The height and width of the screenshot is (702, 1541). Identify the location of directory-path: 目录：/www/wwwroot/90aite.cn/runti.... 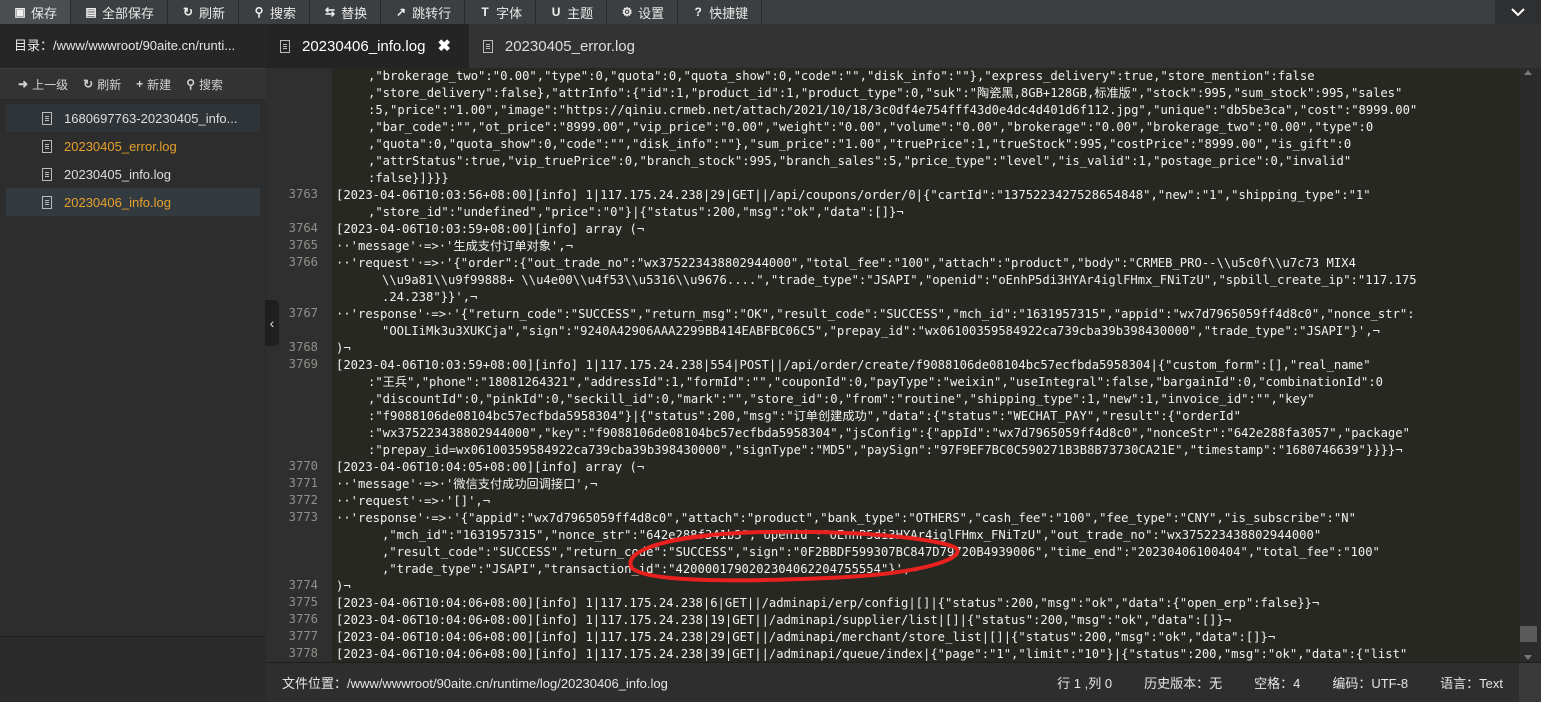
(133, 46).